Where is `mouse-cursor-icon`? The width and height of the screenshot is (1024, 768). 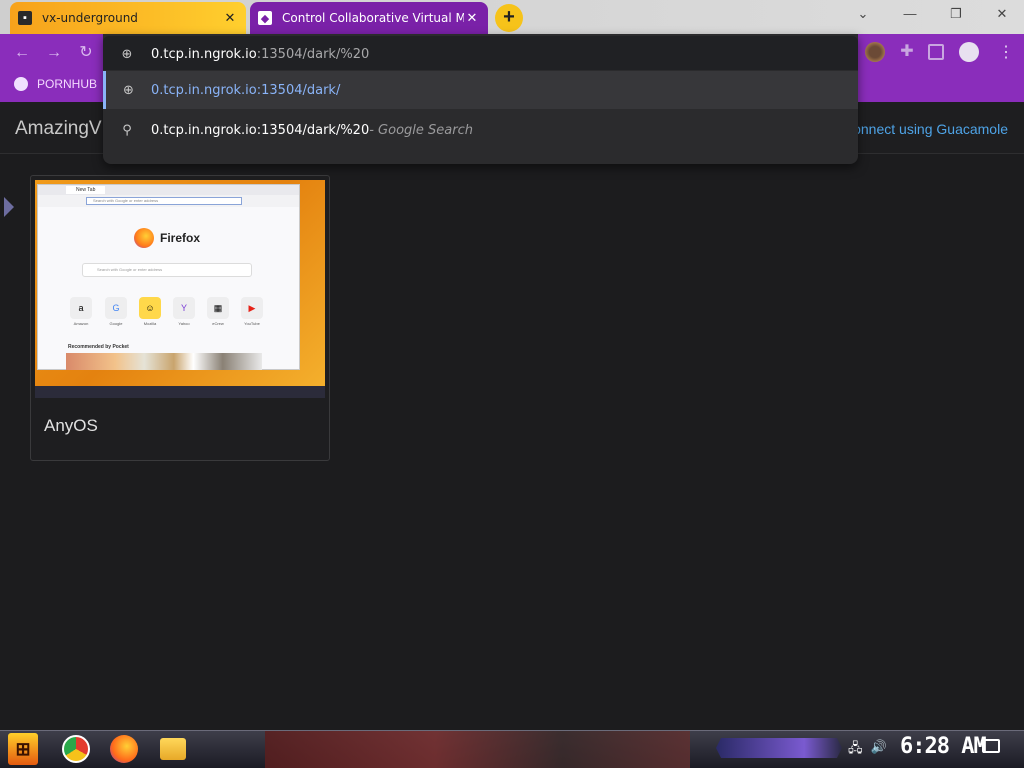
mouse-cursor-icon is located at coordinates (9, 207).